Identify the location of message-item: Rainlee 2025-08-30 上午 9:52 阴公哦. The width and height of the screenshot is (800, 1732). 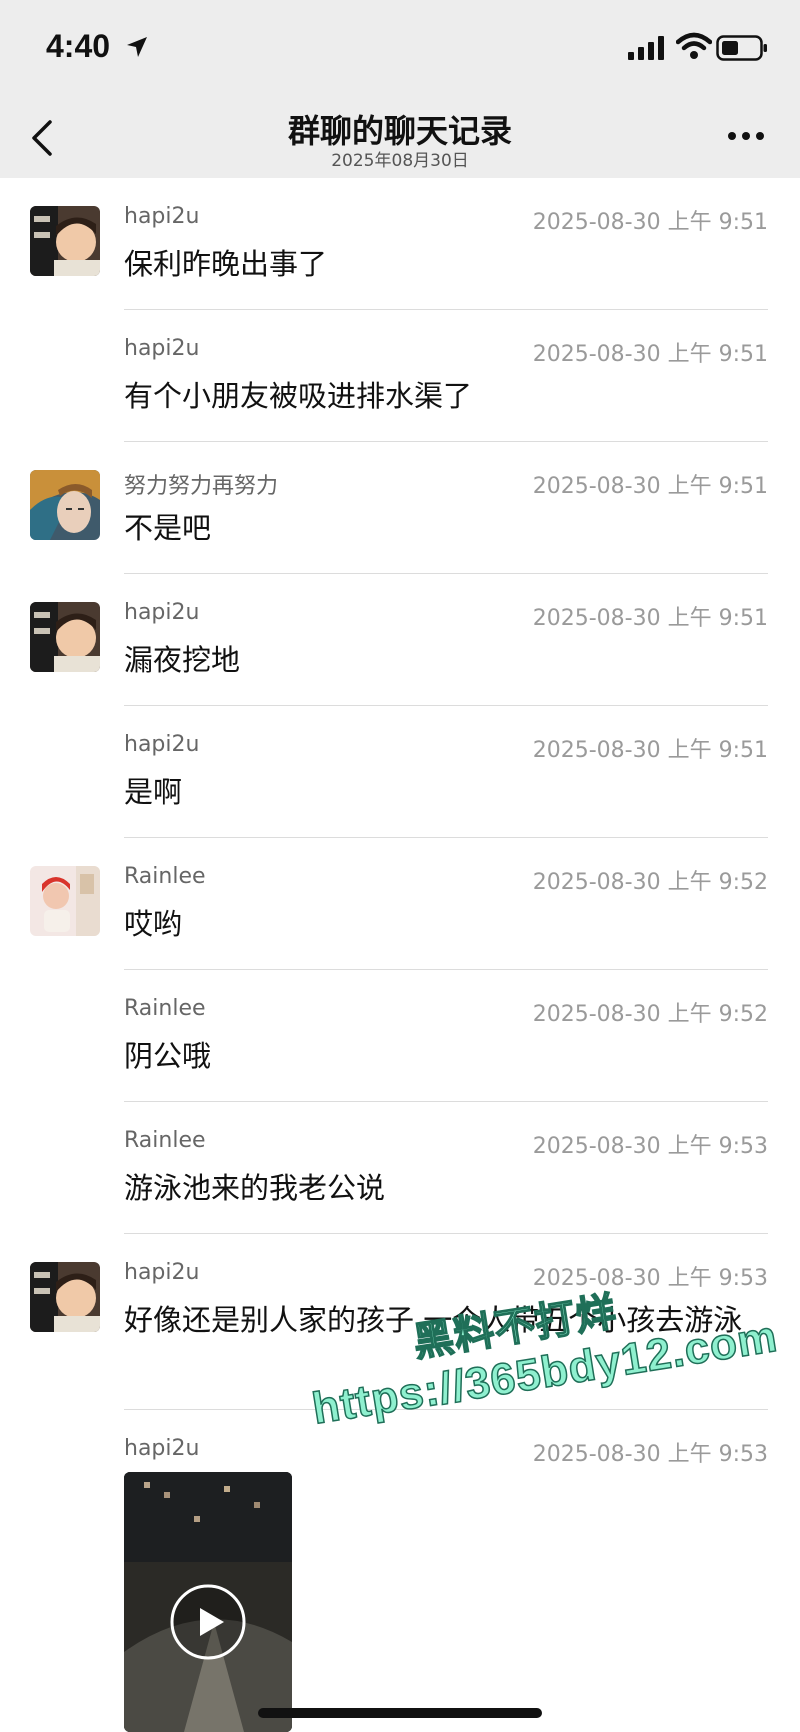
(400, 1036).